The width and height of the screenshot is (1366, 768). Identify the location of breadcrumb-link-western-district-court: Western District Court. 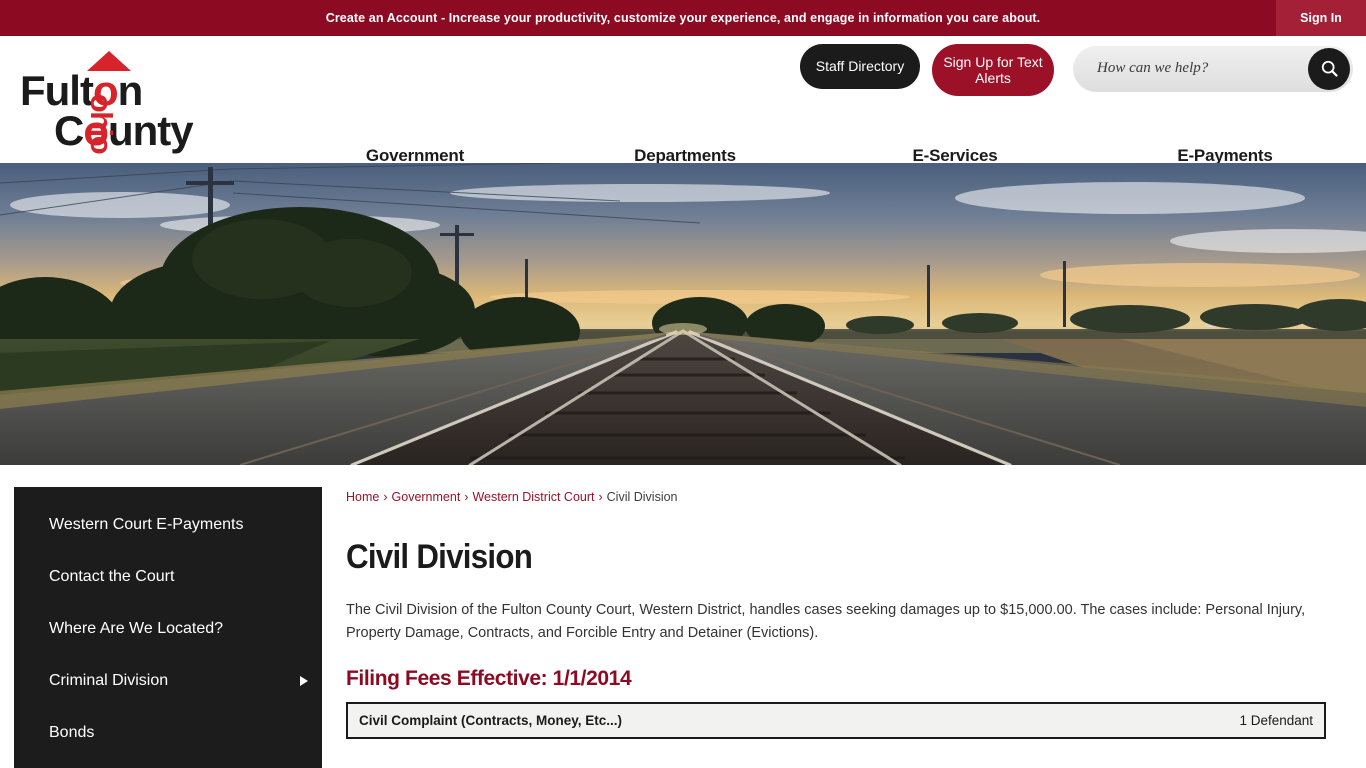
(533, 497).